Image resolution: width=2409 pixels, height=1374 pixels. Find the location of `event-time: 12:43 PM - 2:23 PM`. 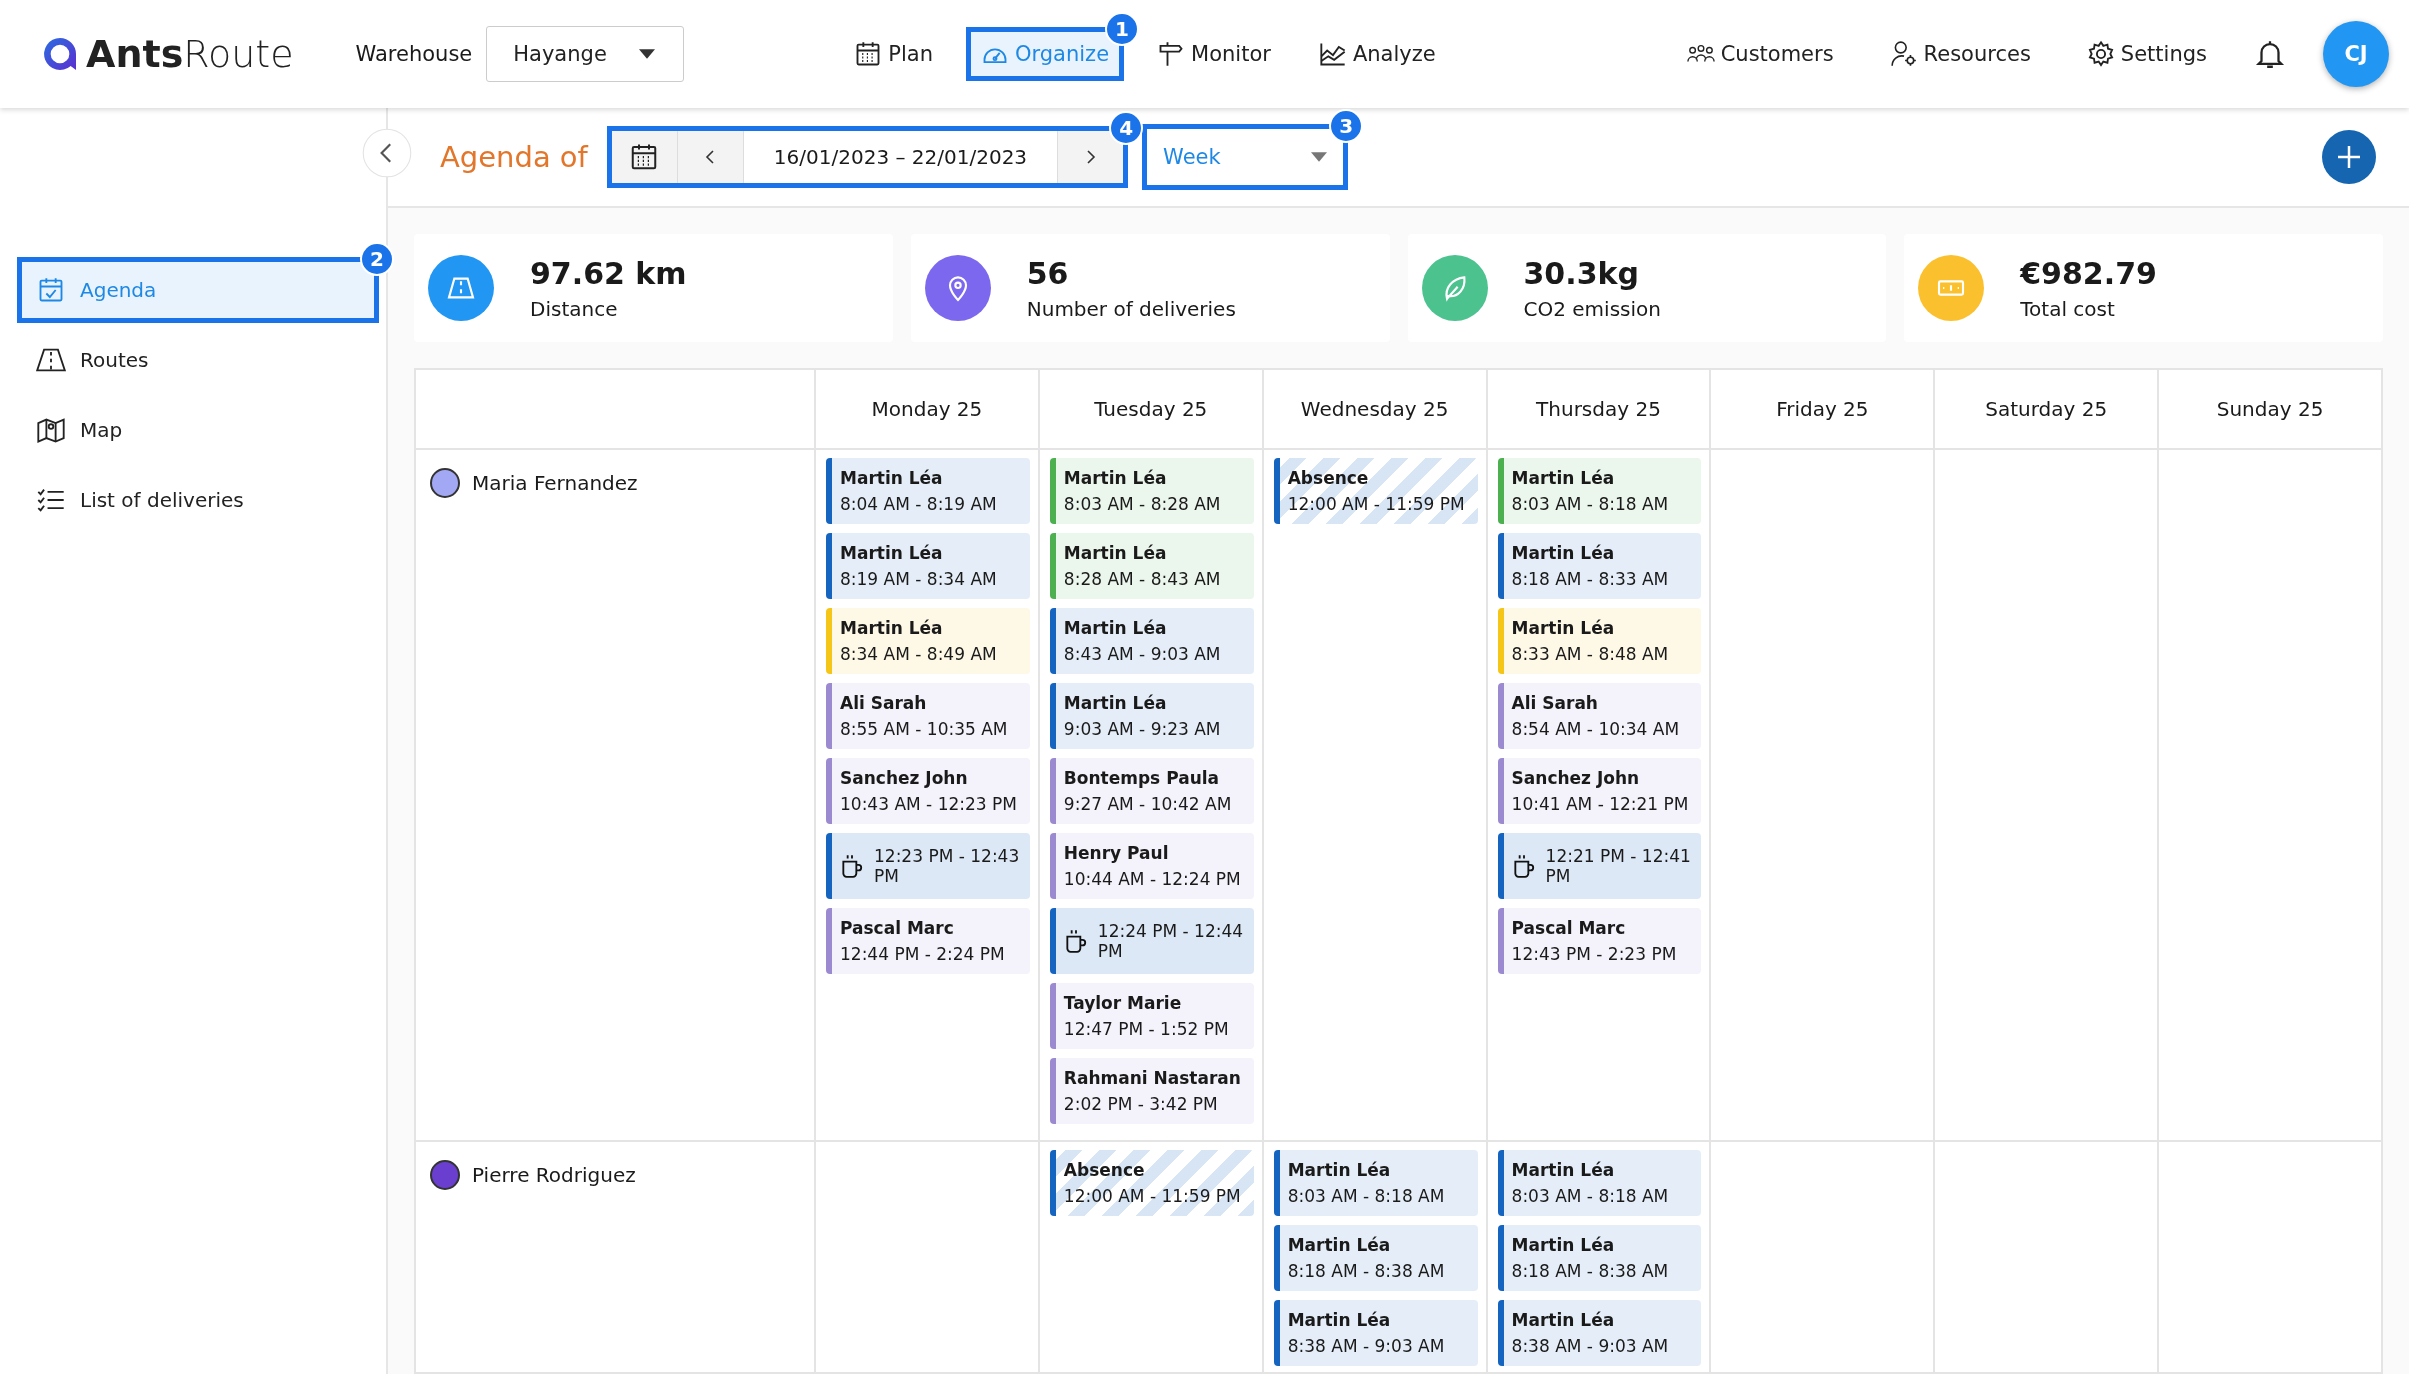

event-time: 12:43 PM - 2:23 PM is located at coordinates (1594, 954).